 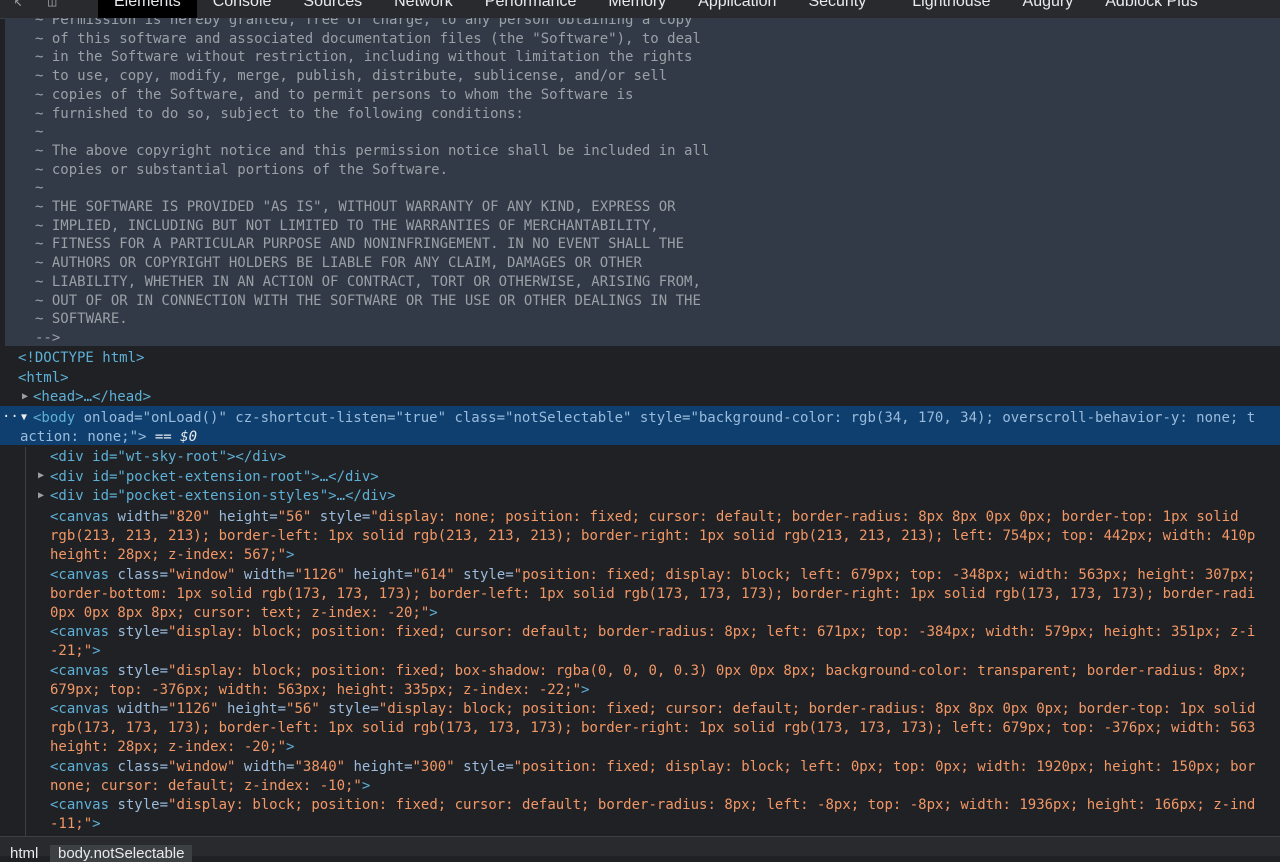 I want to click on tab-elements: Elements, so click(x=147, y=9).